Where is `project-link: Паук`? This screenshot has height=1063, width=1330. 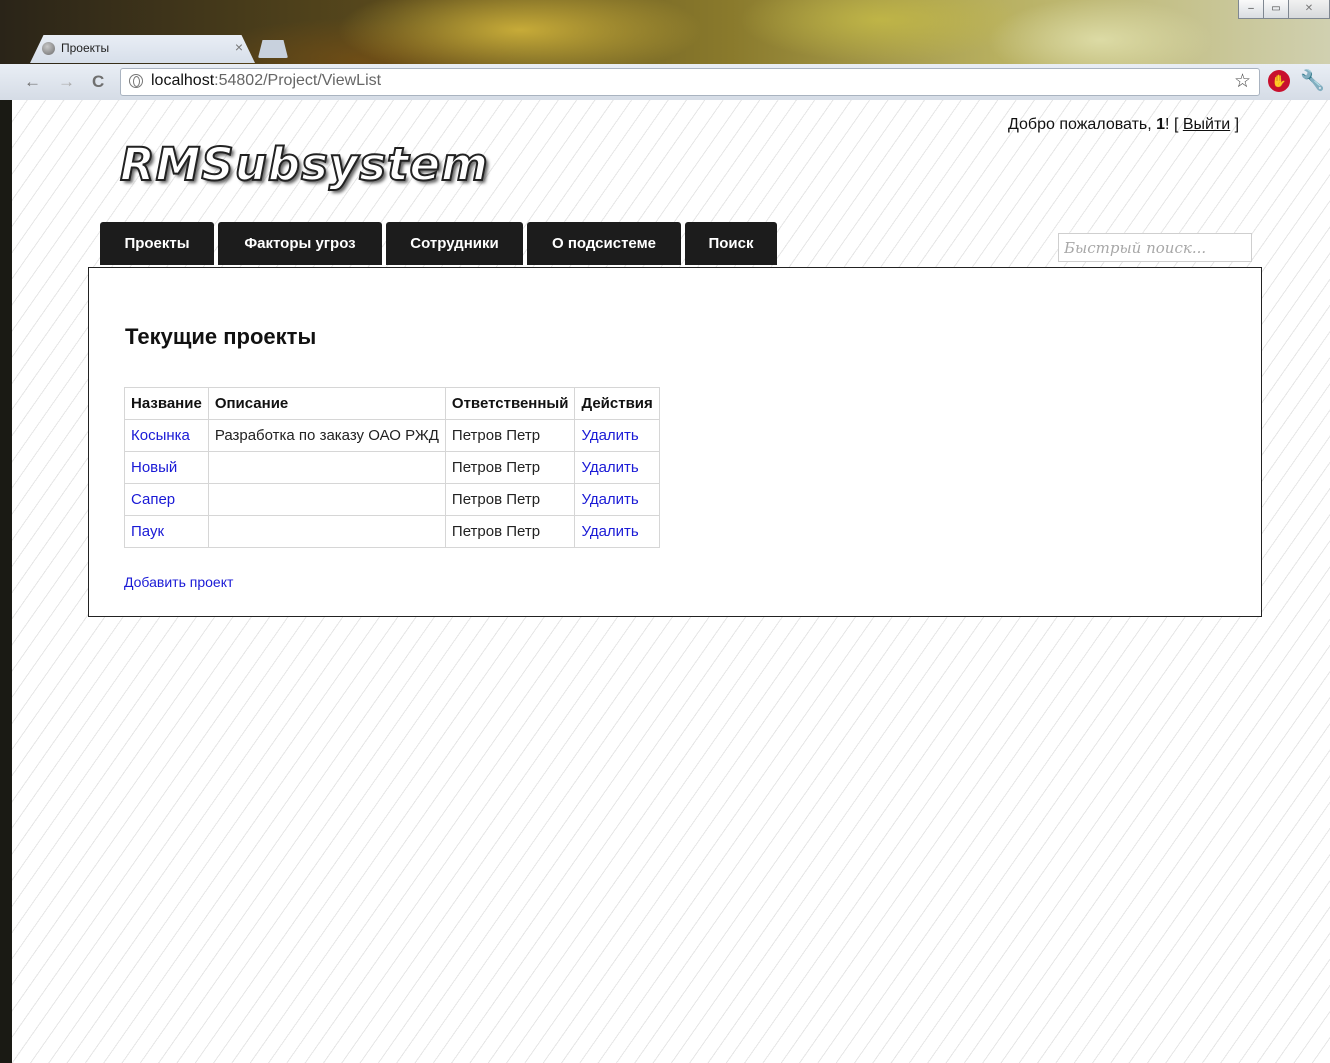
project-link: Паук is located at coordinates (147, 531).